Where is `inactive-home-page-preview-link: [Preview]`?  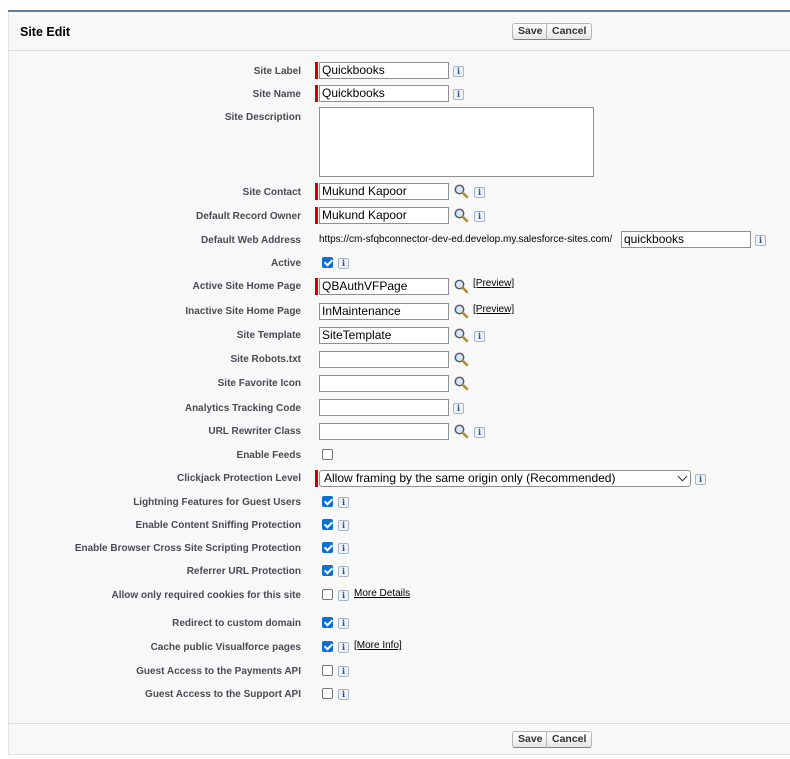
inactive-home-page-preview-link: [Preview] is located at coordinates (493, 309).